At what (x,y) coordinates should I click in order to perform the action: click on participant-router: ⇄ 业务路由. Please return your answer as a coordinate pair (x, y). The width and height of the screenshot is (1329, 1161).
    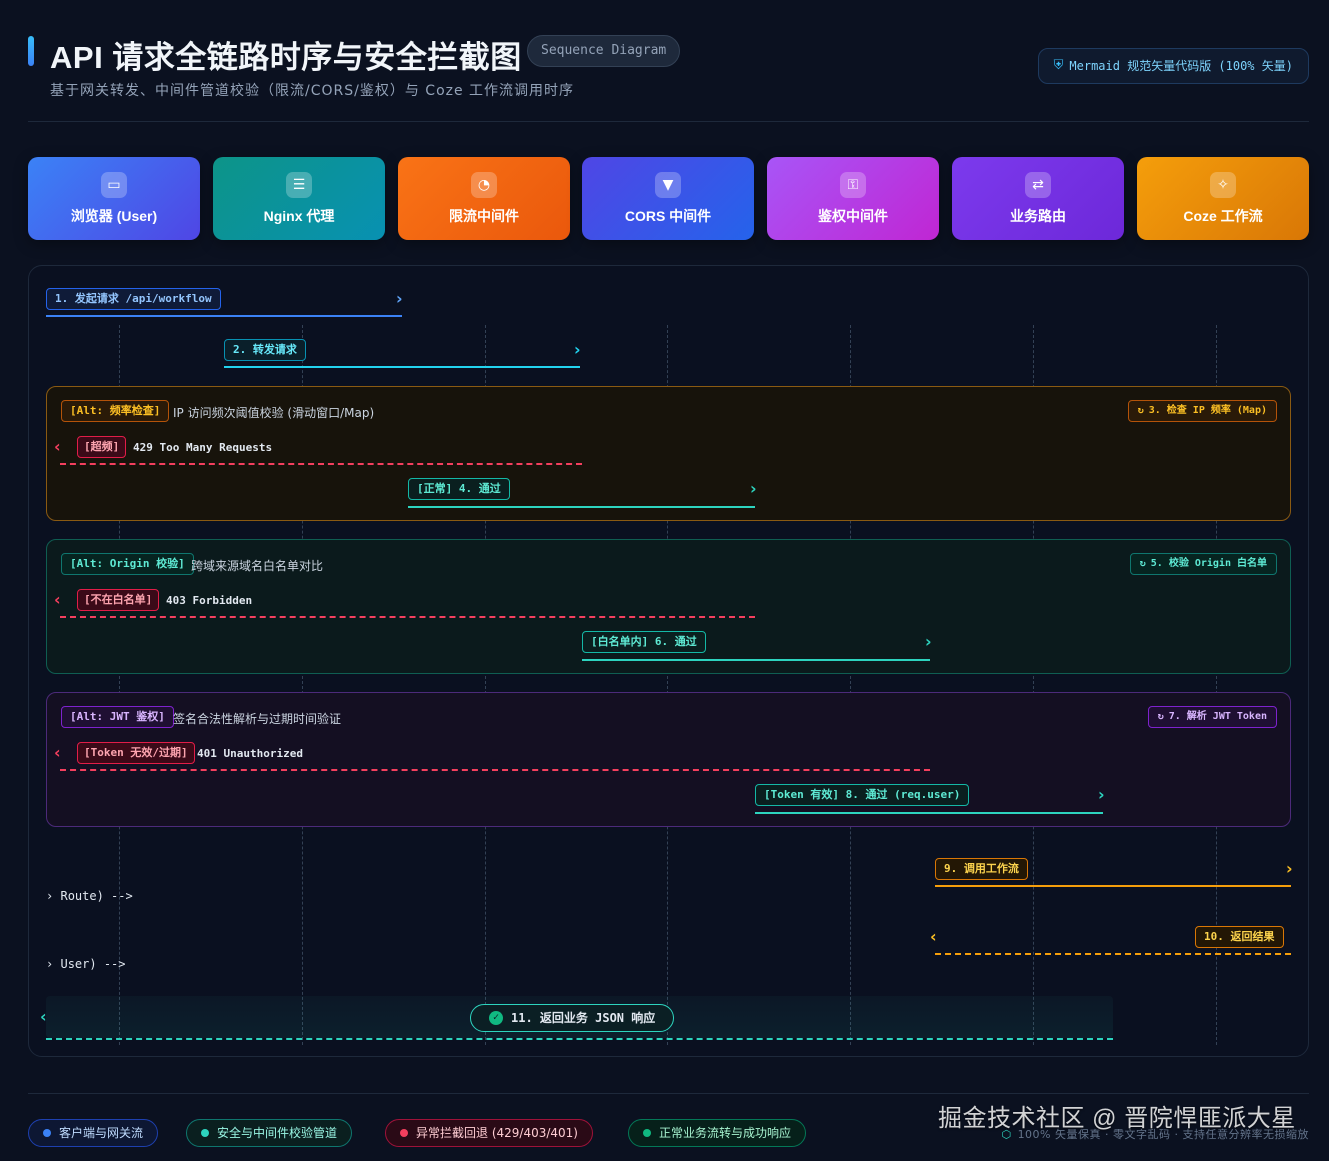
    Looking at the image, I should click on (1038, 198).